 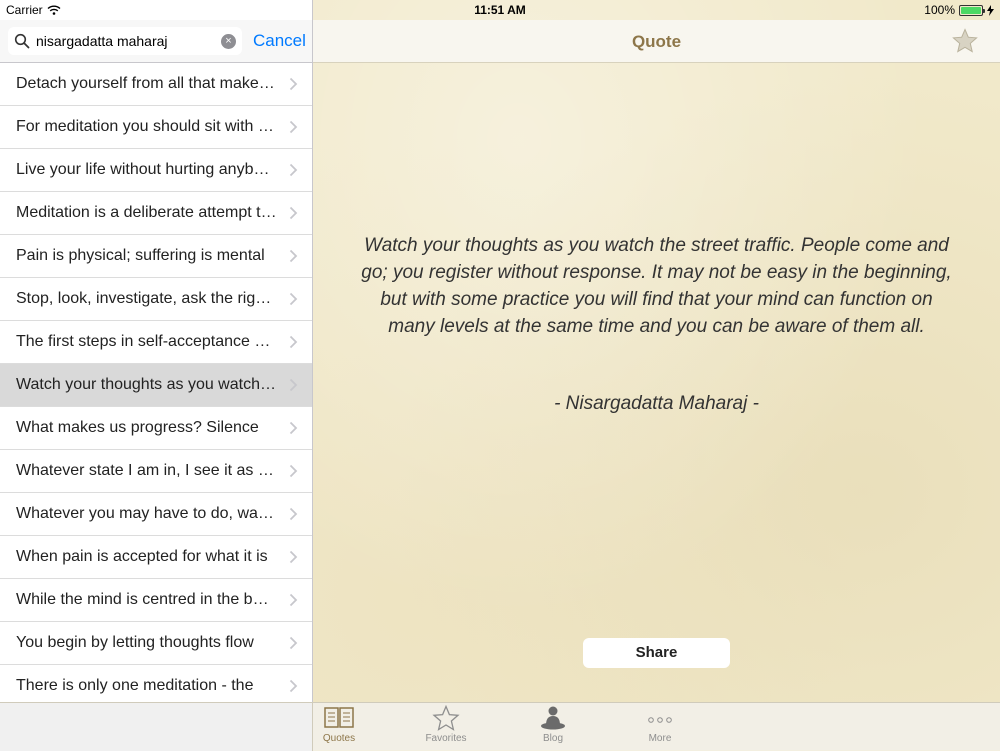 I want to click on search-bar: nisargadatta maharaj × Cancel, so click(x=156, y=41).